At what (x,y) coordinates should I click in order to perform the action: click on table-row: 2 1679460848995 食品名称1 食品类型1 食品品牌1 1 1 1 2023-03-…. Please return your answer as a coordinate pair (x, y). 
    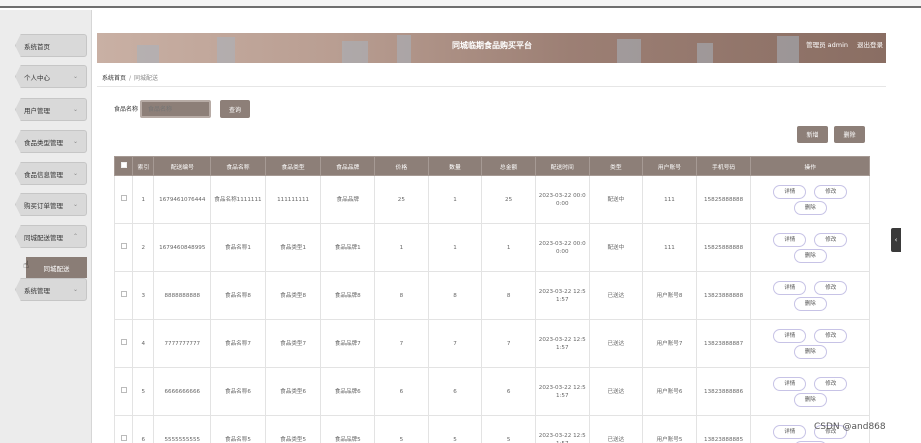
    Looking at the image, I should click on (491, 247).